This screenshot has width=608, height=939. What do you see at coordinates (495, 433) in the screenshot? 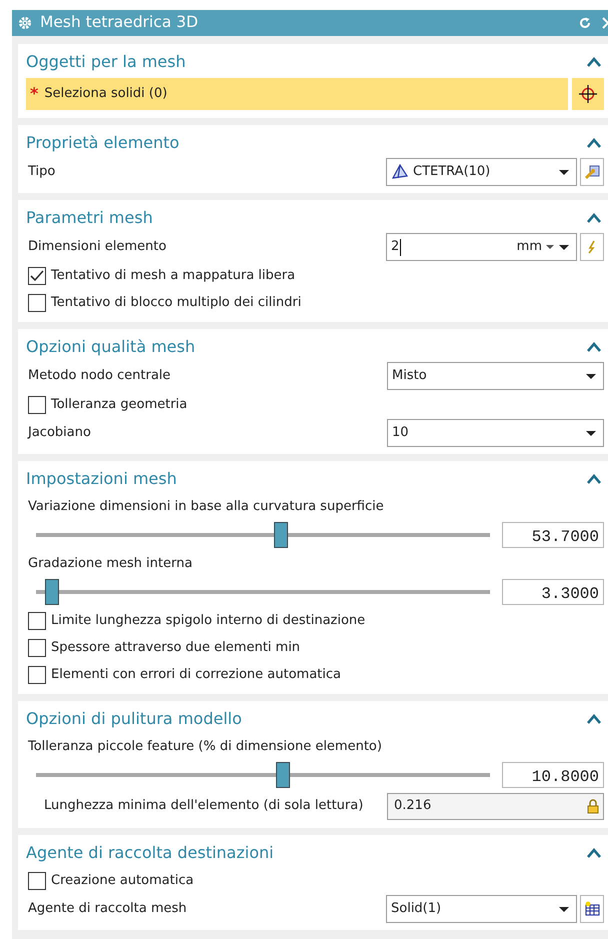
I see `dropdown: 10` at bounding box center [495, 433].